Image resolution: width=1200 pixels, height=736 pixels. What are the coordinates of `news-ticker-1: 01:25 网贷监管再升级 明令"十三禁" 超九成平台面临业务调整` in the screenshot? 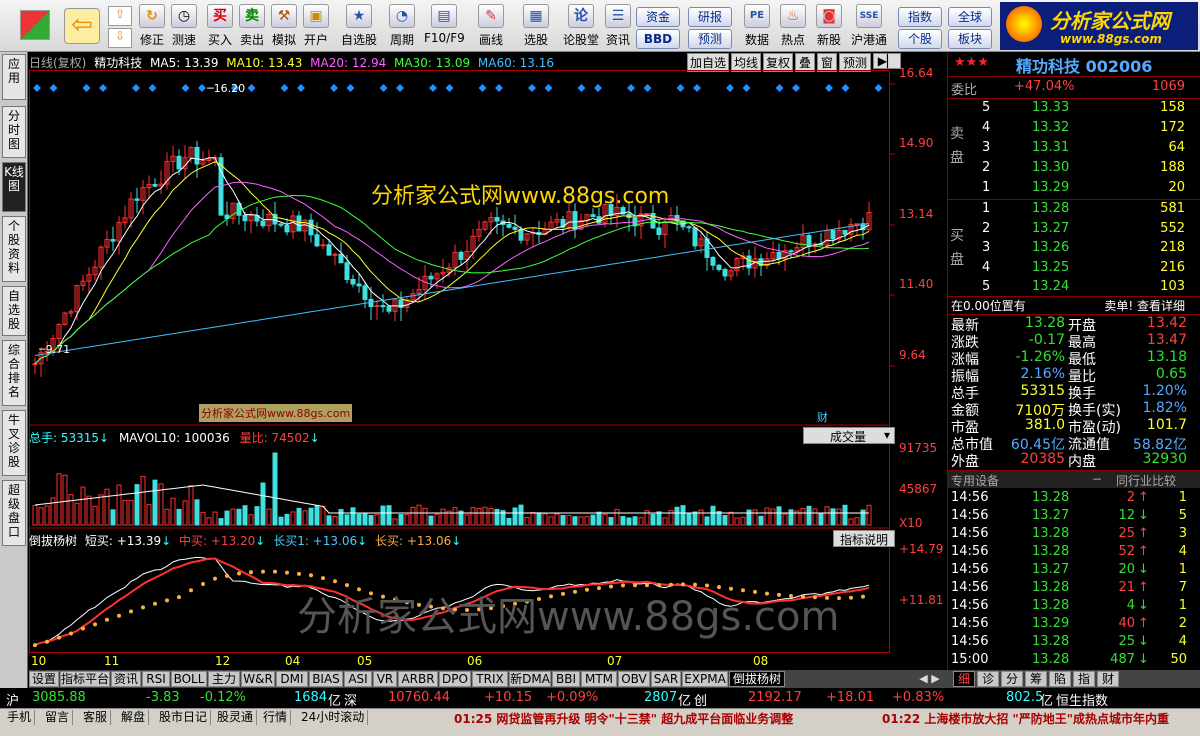 It's located at (623, 718).